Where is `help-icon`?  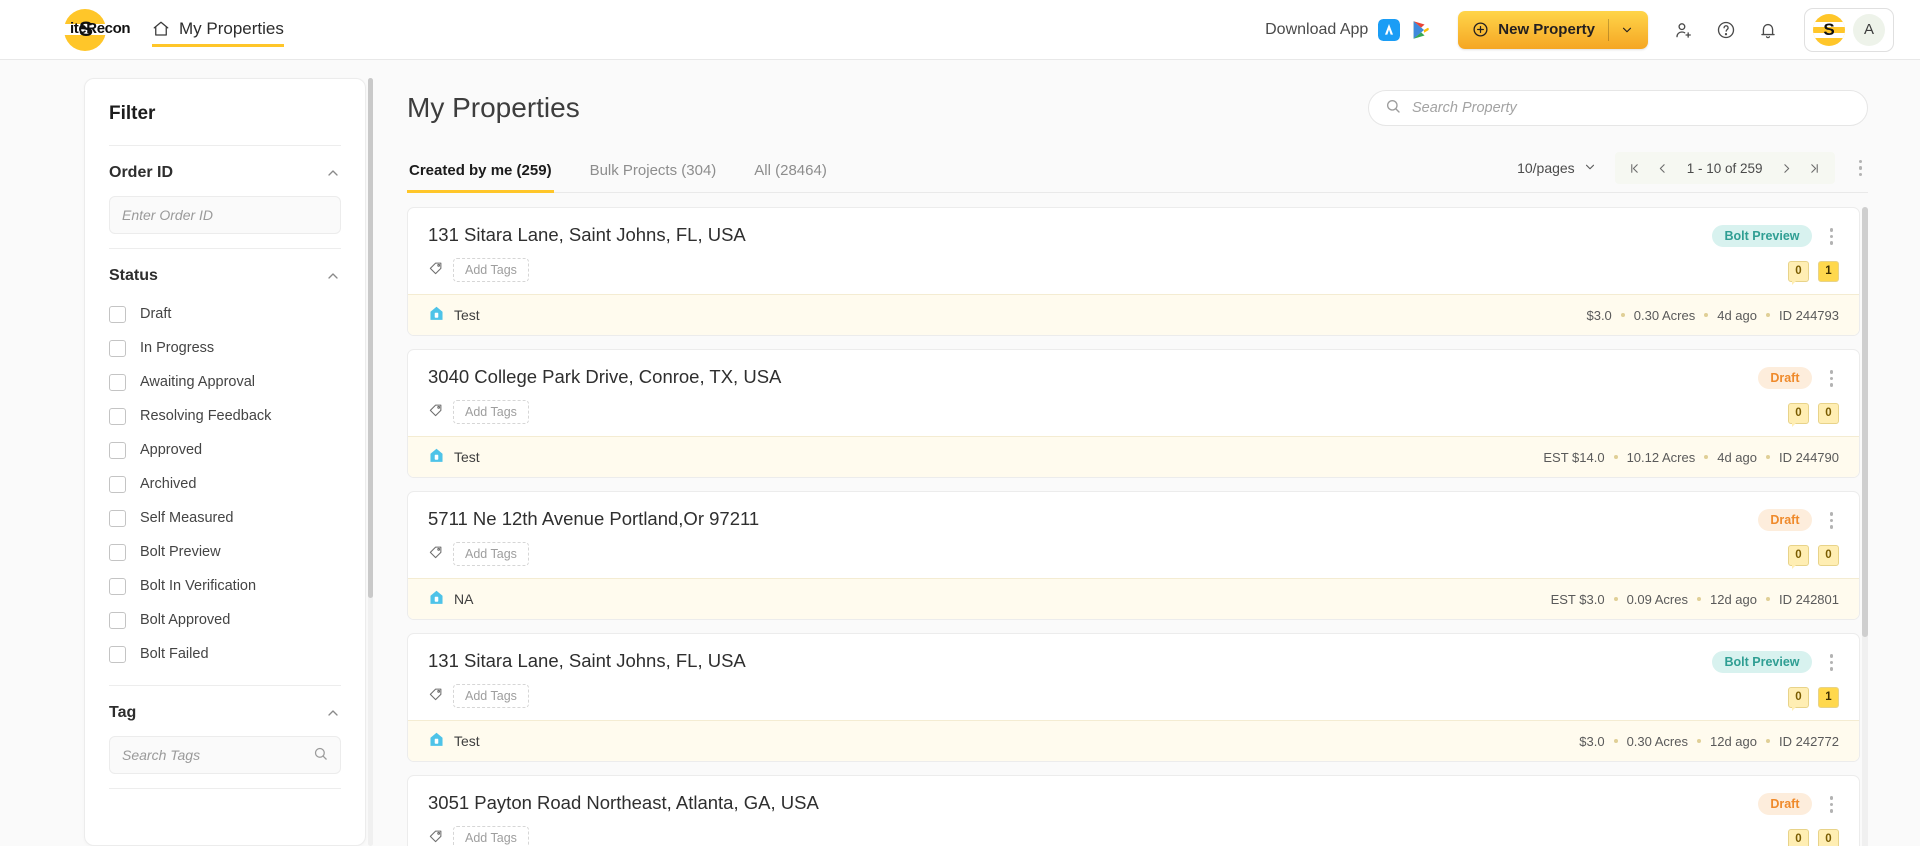
help-icon is located at coordinates (1726, 30).